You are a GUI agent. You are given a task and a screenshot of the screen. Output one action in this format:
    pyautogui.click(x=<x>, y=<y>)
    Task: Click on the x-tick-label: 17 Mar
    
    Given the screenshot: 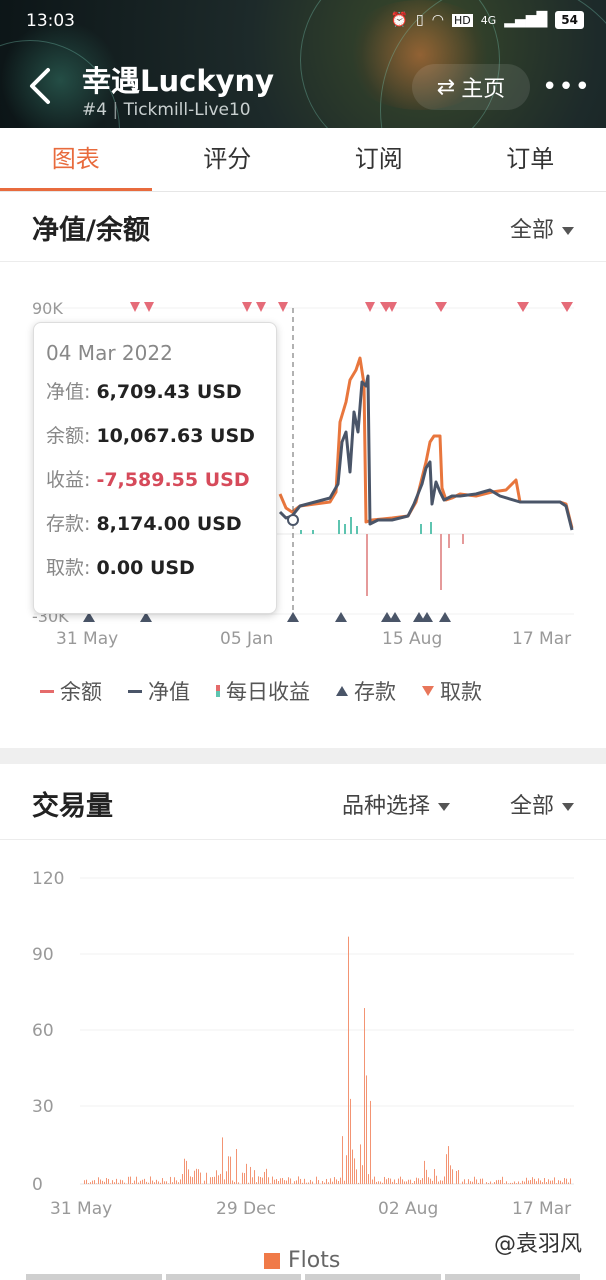 What is the action you would take?
    pyautogui.click(x=541, y=1209)
    